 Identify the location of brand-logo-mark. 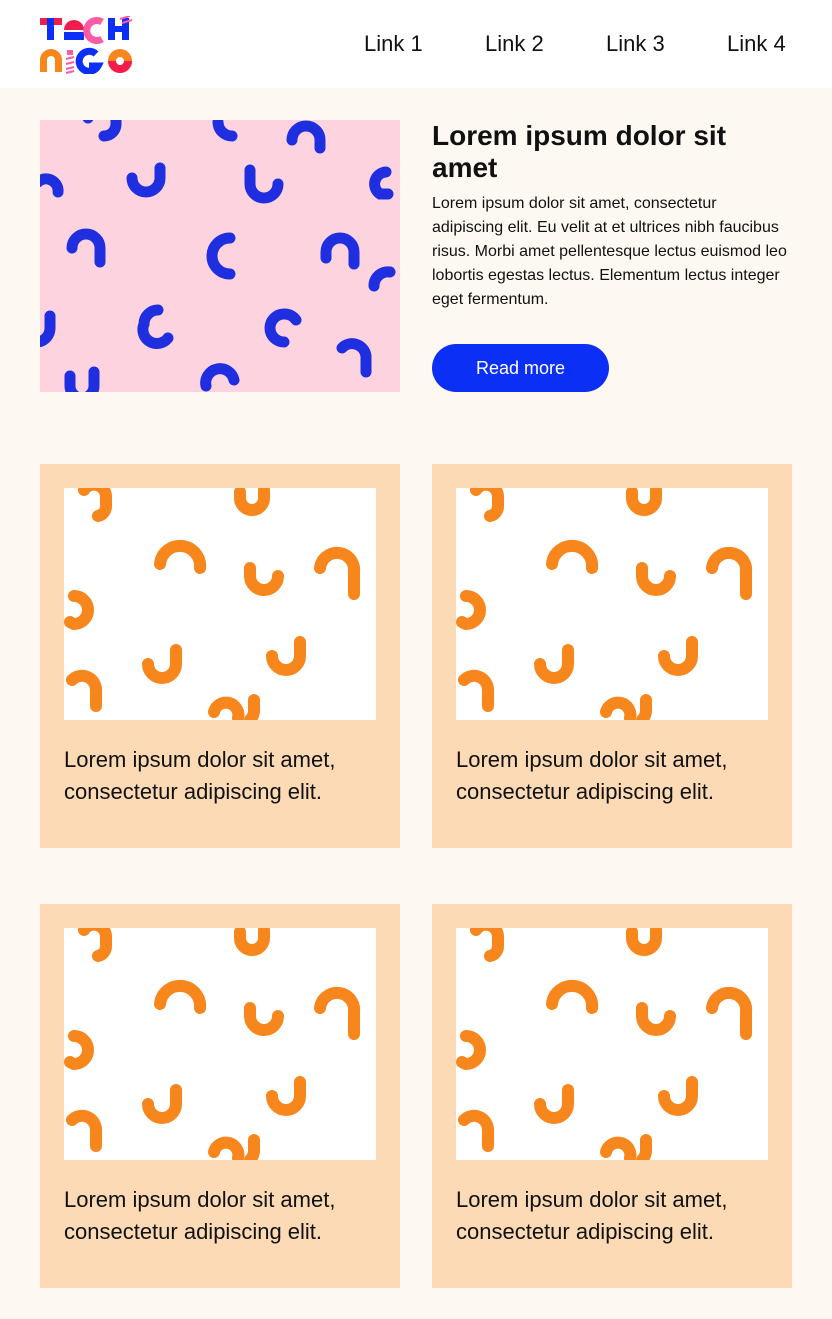
(86, 45).